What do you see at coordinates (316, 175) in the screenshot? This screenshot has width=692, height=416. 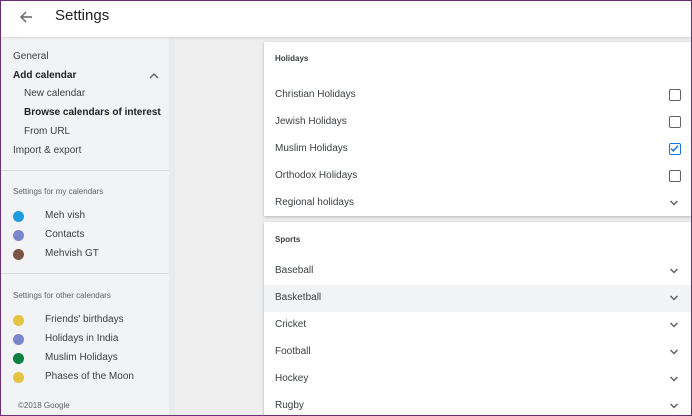 I see `holiday-label: Orthodox Holidays` at bounding box center [316, 175].